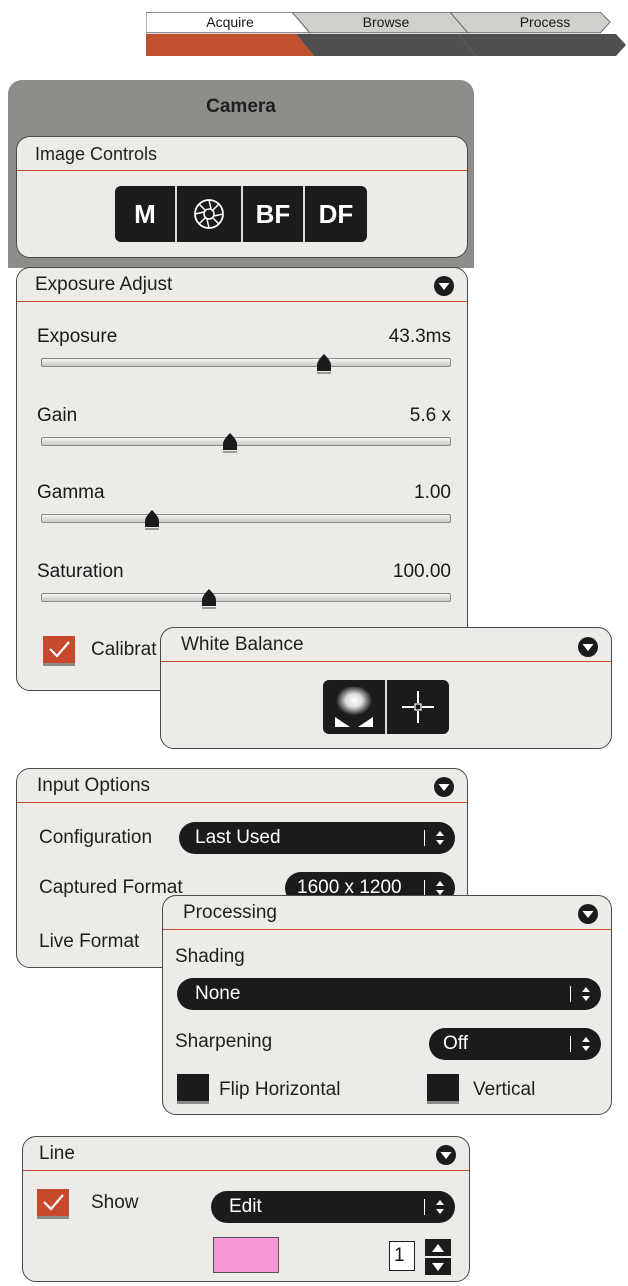 This screenshot has width=628, height=1286. I want to click on slider-label: Saturation, so click(80, 571).